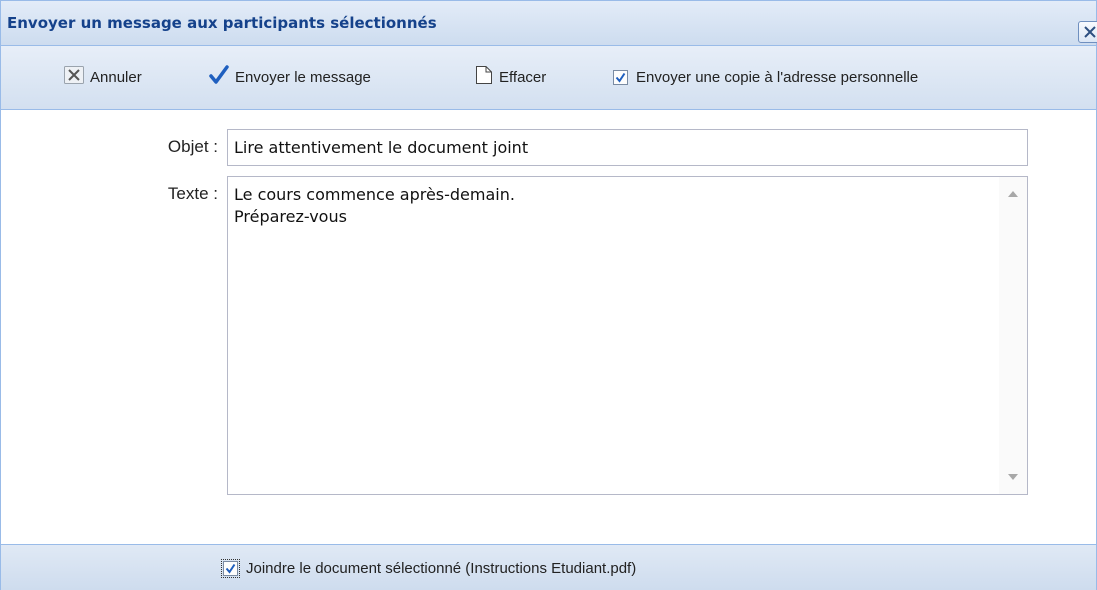  What do you see at coordinates (303, 77) in the screenshot?
I see `send-message-label: Envoyer le message` at bounding box center [303, 77].